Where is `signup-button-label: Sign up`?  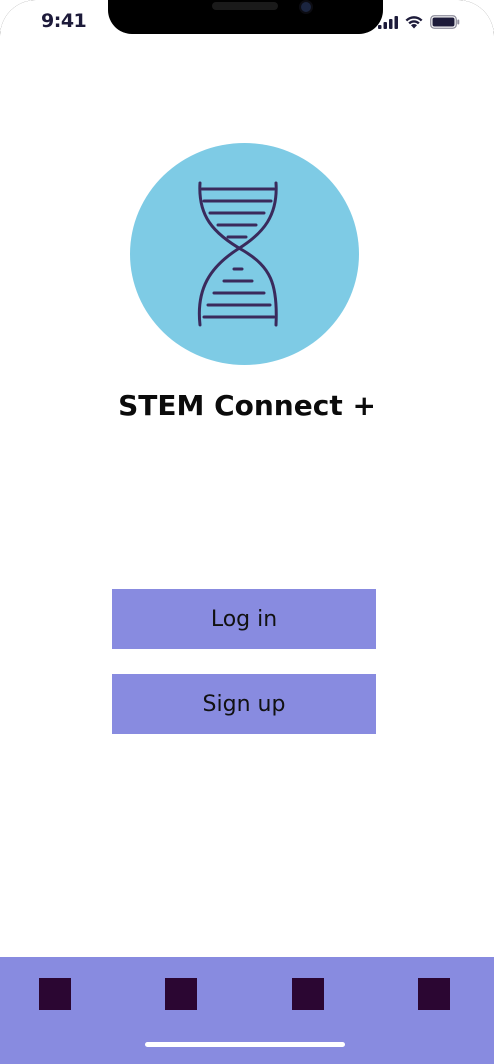
signup-button-label: Sign up is located at coordinates (244, 704).